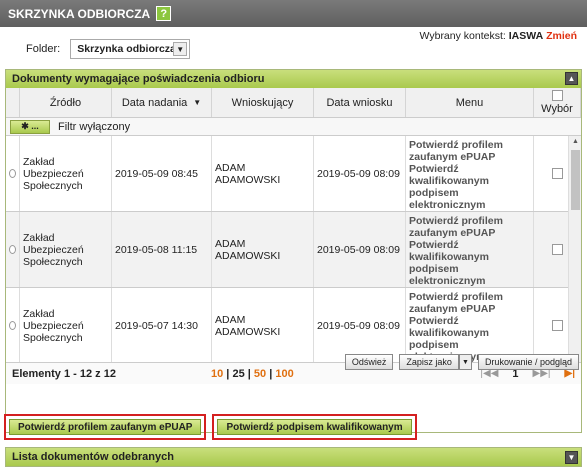  I want to click on confirm-signature-button: Potwierdź podpisem kwalifikowanym, so click(314, 427).